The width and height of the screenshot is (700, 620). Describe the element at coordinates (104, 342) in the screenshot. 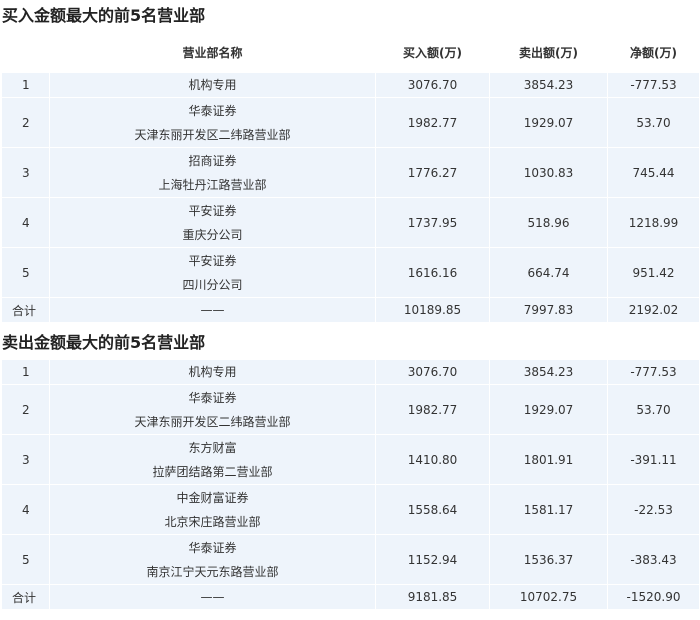

I see `sell-section-title: 卖出金额最大的前5名营业部` at that location.